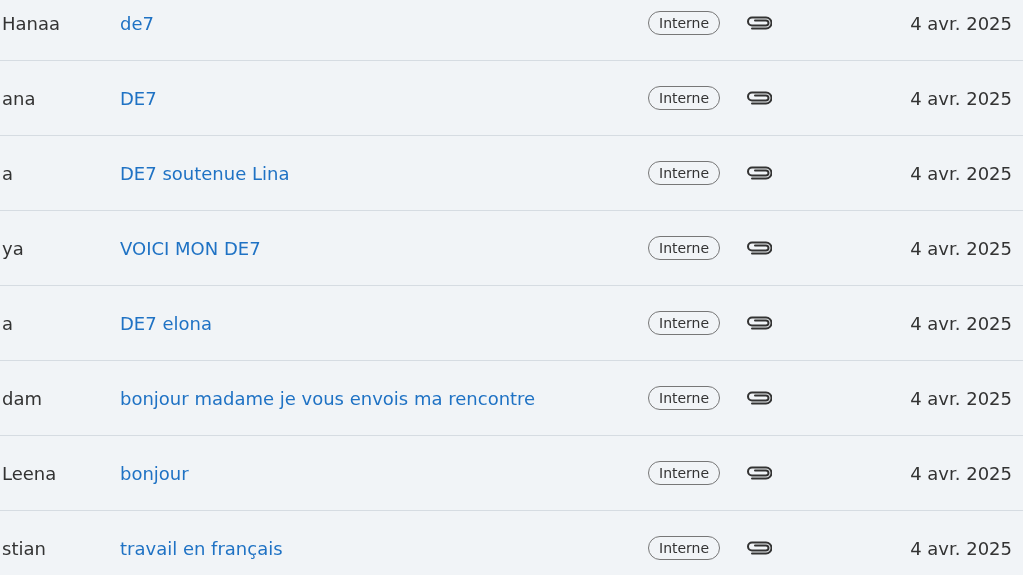 The height and width of the screenshot is (575, 1023). Describe the element at coordinates (166, 323) in the screenshot. I see `subject-link: DE7 elona` at that location.